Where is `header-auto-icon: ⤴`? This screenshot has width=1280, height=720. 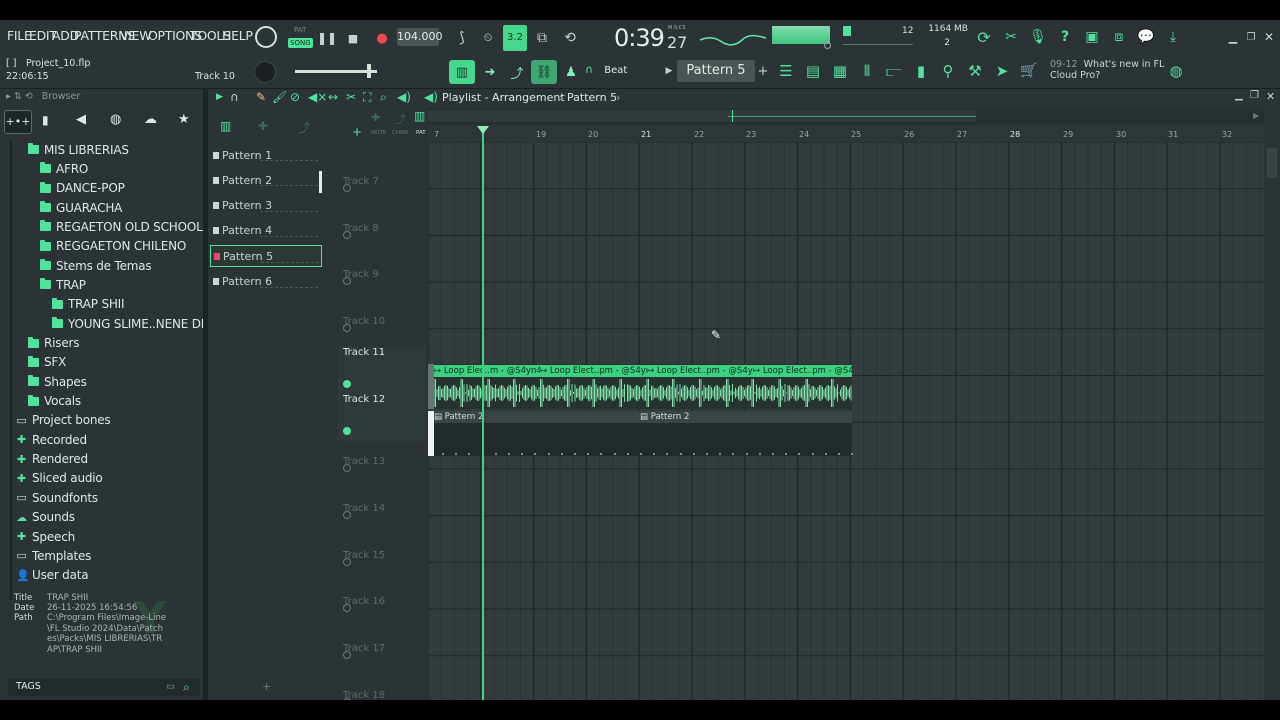
header-auto-icon: ⤴ is located at coordinates (400, 119).